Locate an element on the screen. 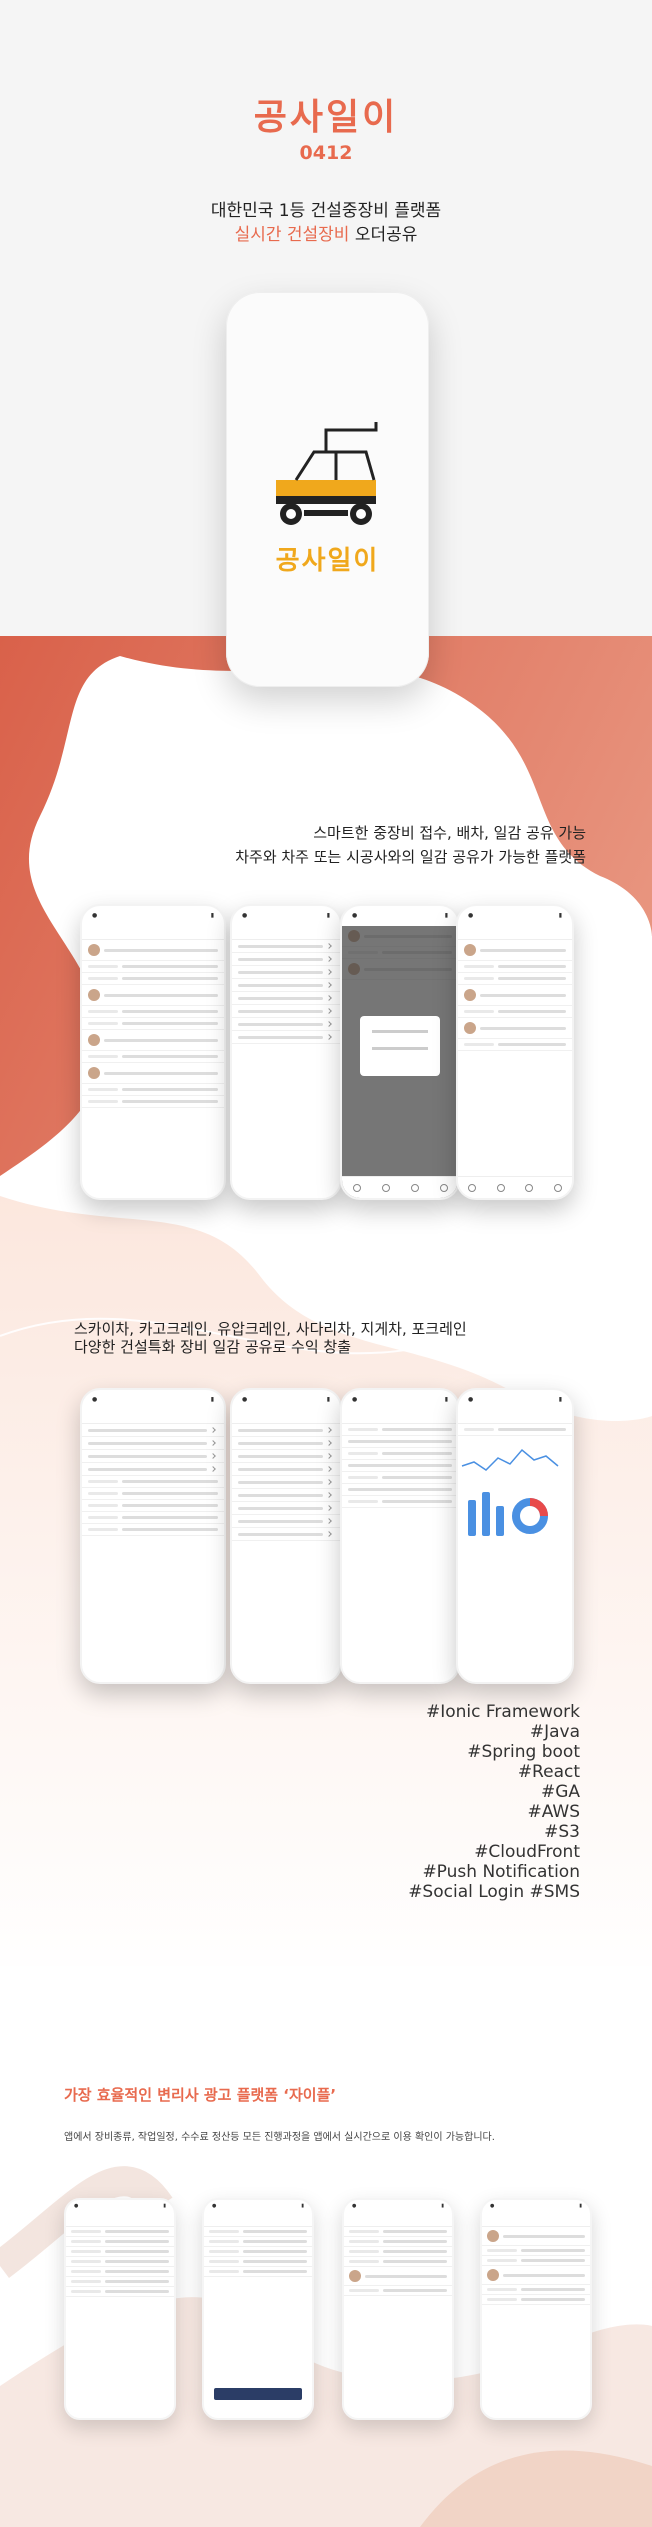 This screenshot has height=2527, width=652. logo-wordmark: 공사일이 is located at coordinates (327, 561).